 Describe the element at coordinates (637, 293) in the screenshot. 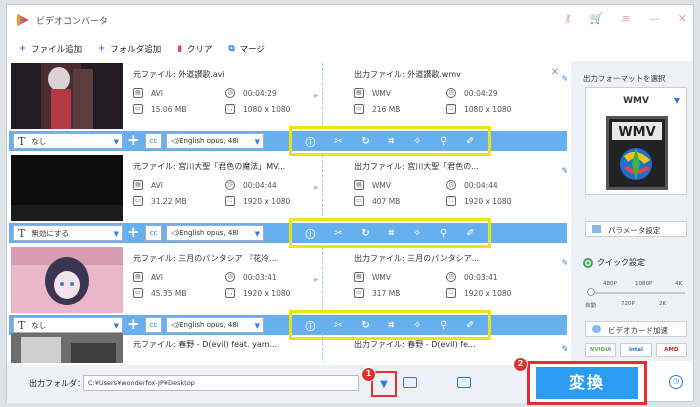

I see `quality-slider` at that location.